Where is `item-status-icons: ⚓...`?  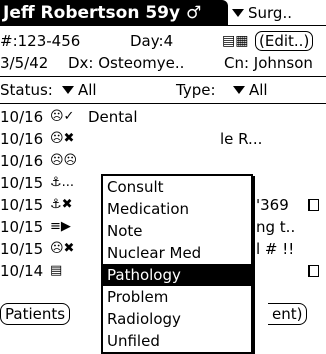 item-status-icons: ⚓... is located at coordinates (62, 182).